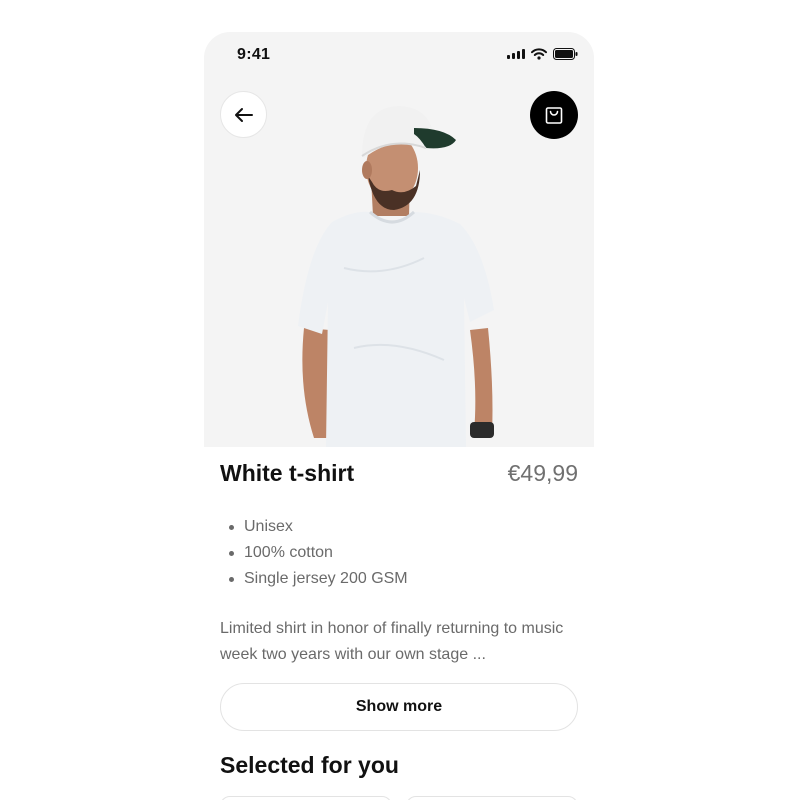 This screenshot has height=800, width=800. I want to click on battery-icon, so click(565, 54).